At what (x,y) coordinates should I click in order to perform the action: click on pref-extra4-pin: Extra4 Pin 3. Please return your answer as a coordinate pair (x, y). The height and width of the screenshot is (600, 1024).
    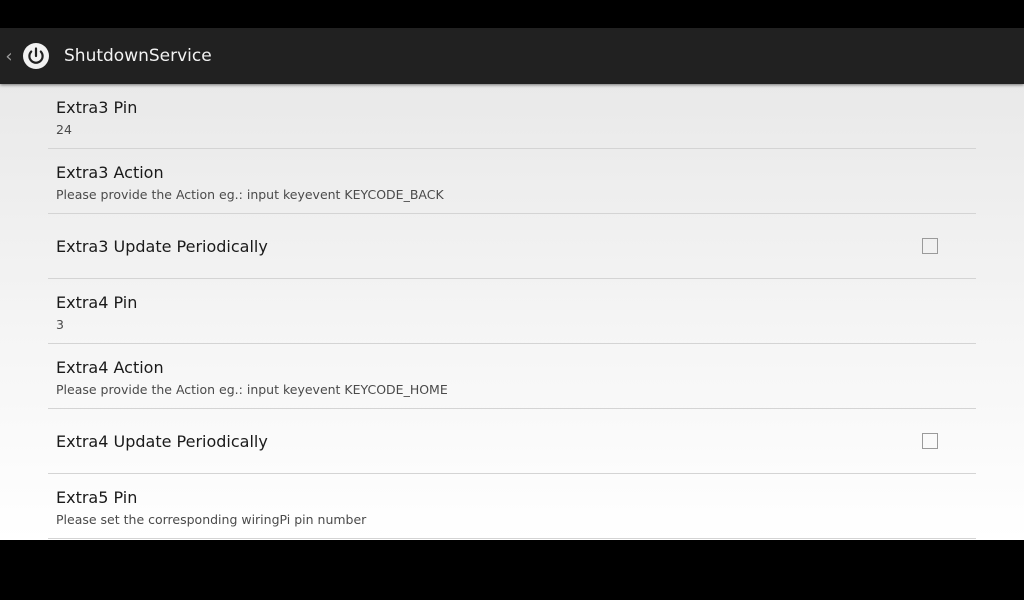
    Looking at the image, I should click on (512, 311).